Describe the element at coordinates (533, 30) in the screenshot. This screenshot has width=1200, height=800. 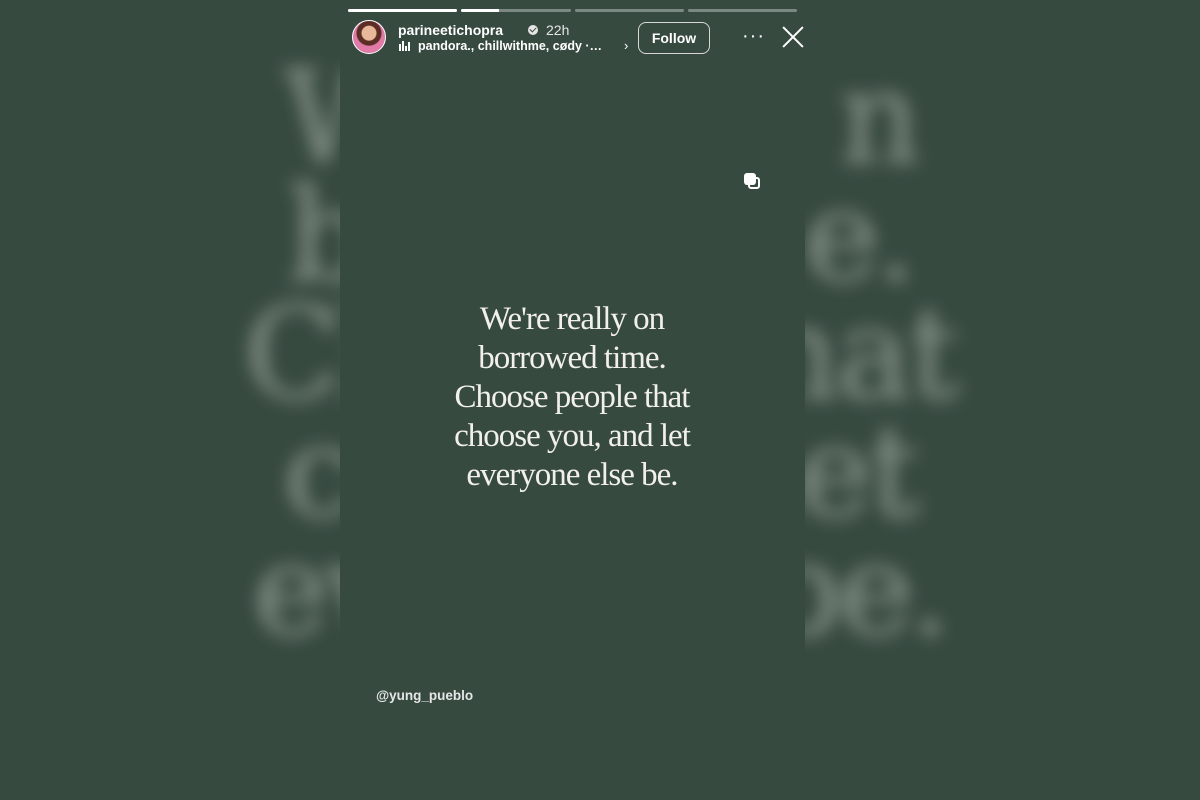
I see `verified-icon` at that location.